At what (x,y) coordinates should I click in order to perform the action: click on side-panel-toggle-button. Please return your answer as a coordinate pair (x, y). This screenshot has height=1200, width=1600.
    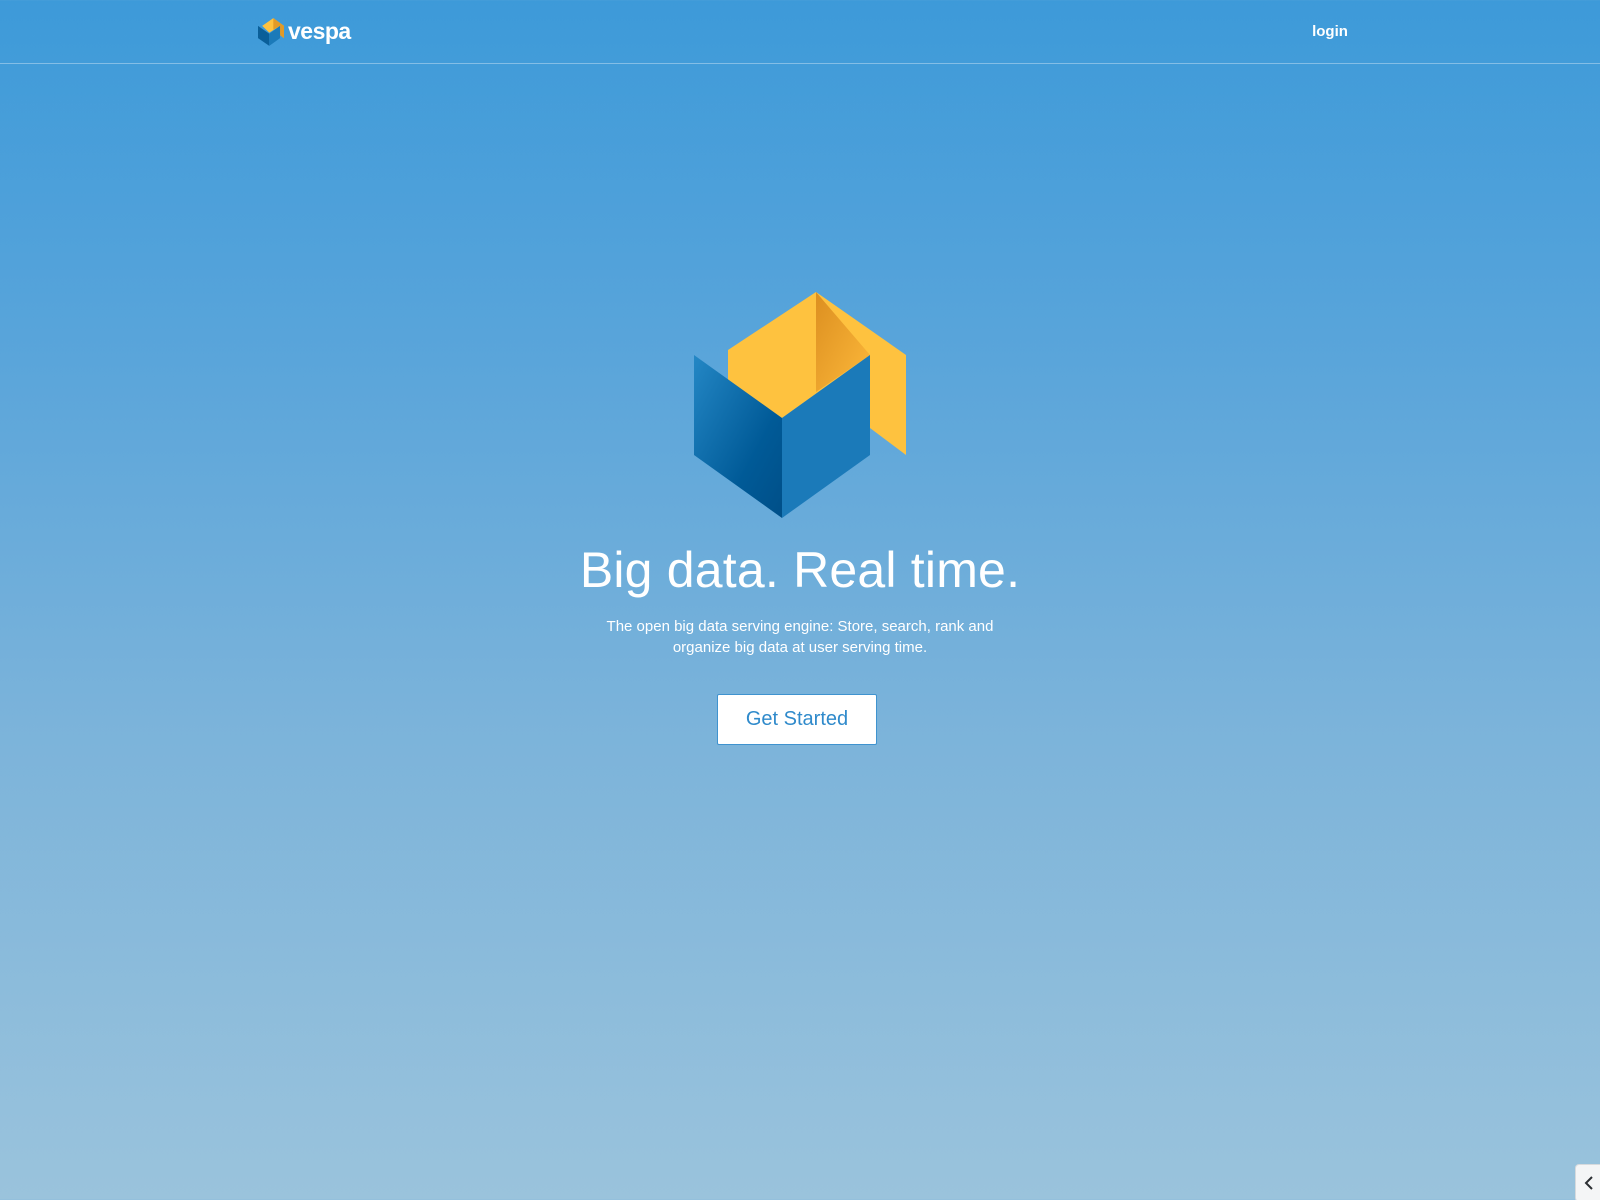
    Looking at the image, I should click on (1587, 1182).